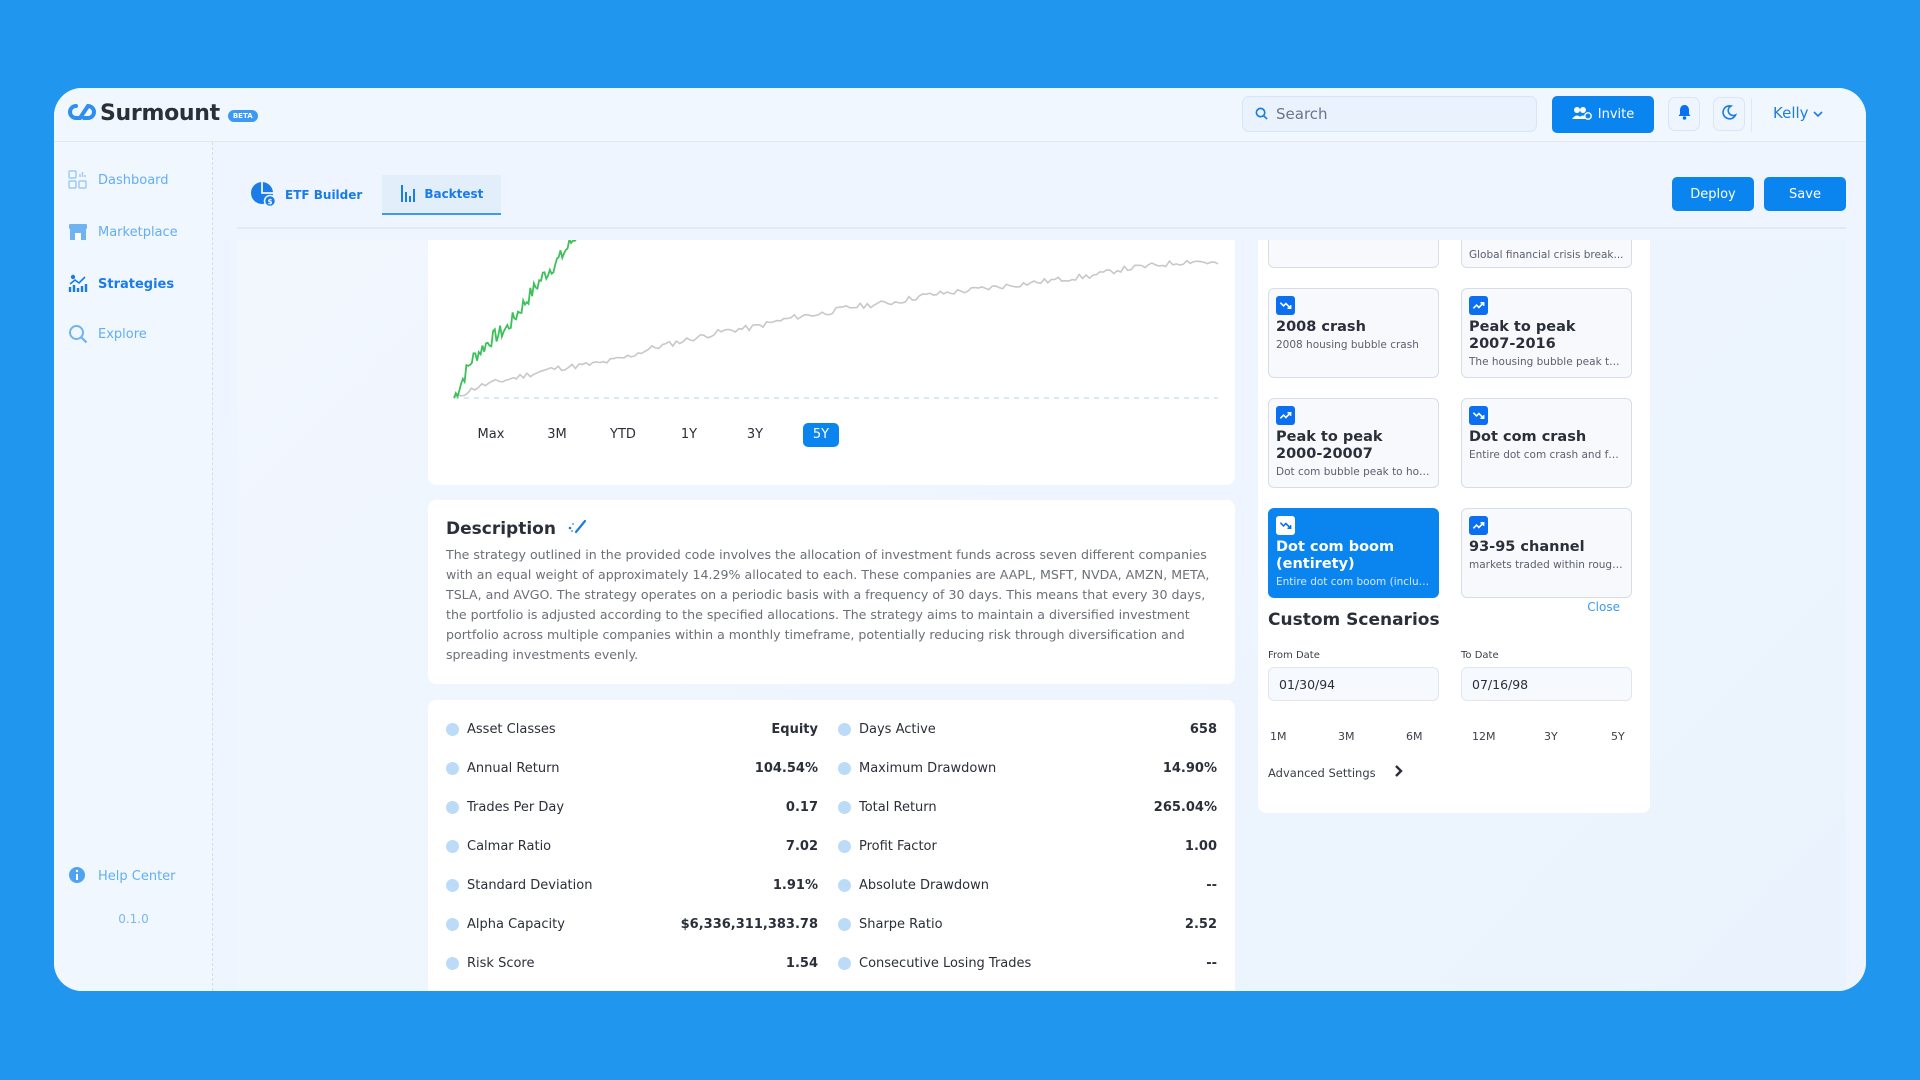 Image resolution: width=1920 pixels, height=1080 pixels. Describe the element at coordinates (831, 528) in the screenshot. I see `description-header: Description` at that location.